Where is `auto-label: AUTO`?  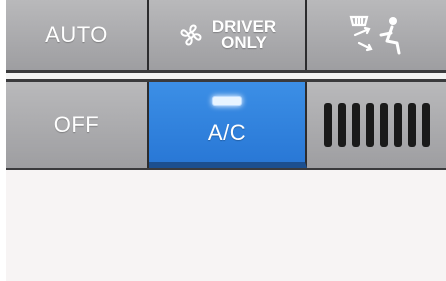 auto-label: AUTO is located at coordinates (76, 34).